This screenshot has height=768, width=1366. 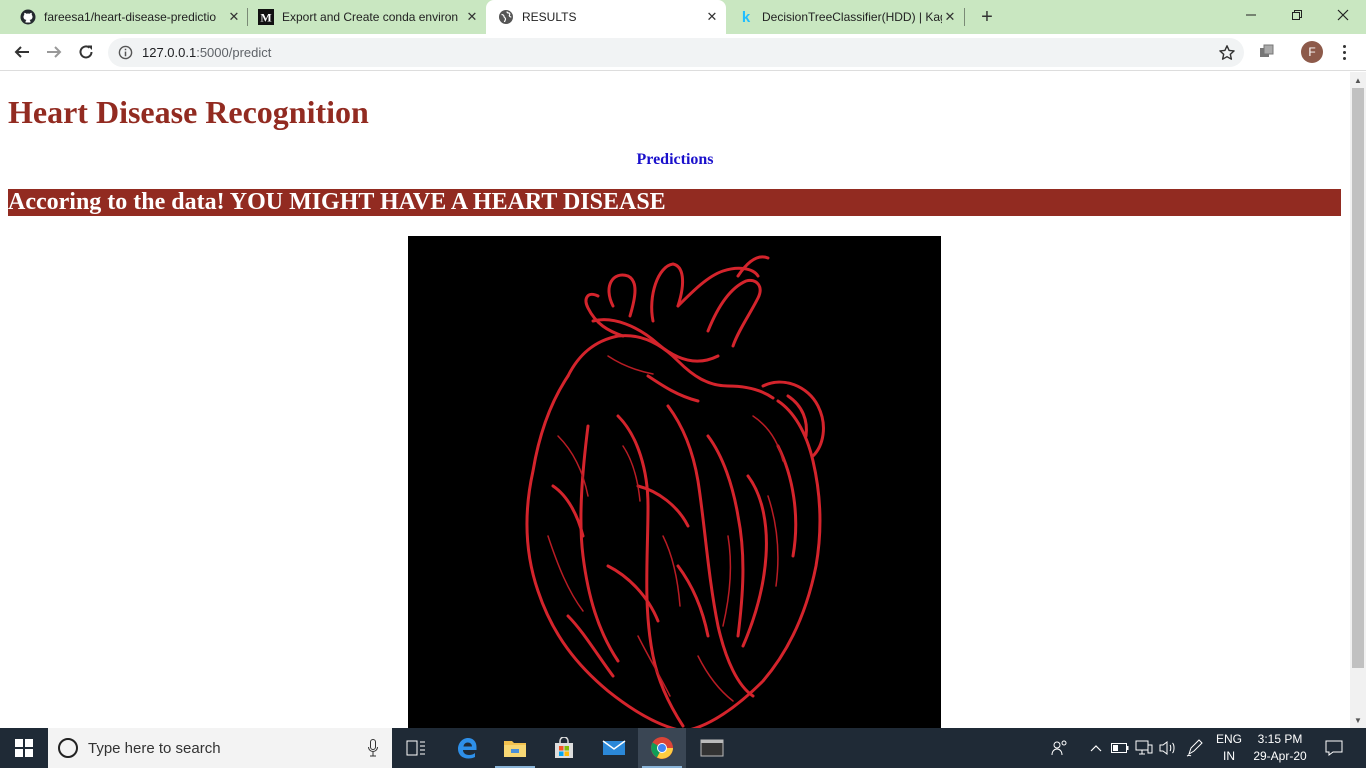 I want to click on kaggle-icon: k, so click(x=746, y=17).